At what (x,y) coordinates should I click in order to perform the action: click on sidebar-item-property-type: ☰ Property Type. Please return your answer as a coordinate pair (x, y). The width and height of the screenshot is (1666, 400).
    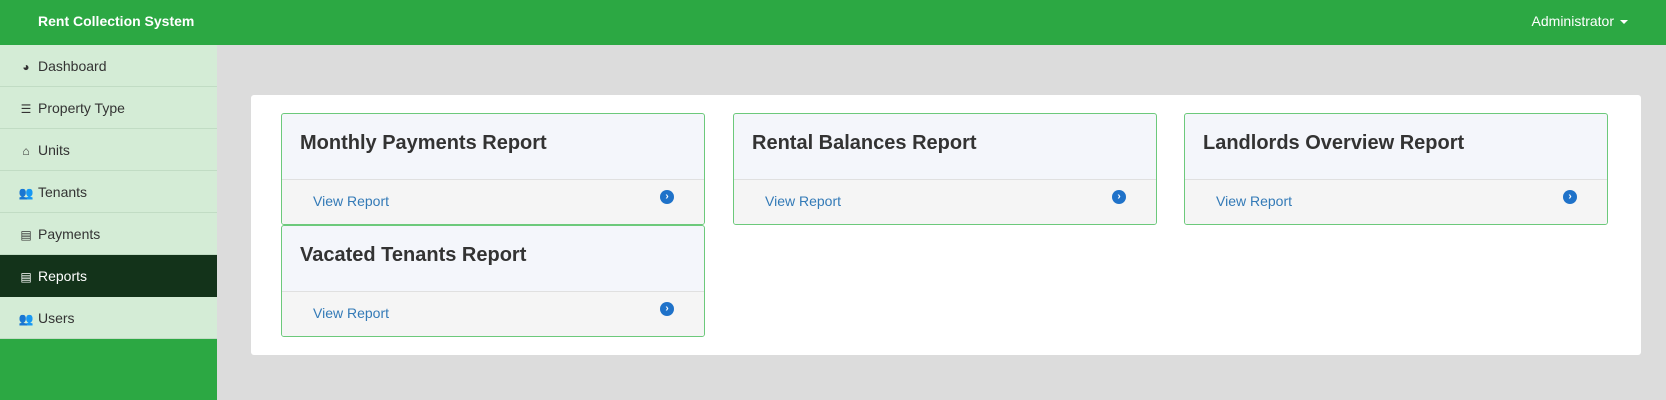
    Looking at the image, I should click on (108, 108).